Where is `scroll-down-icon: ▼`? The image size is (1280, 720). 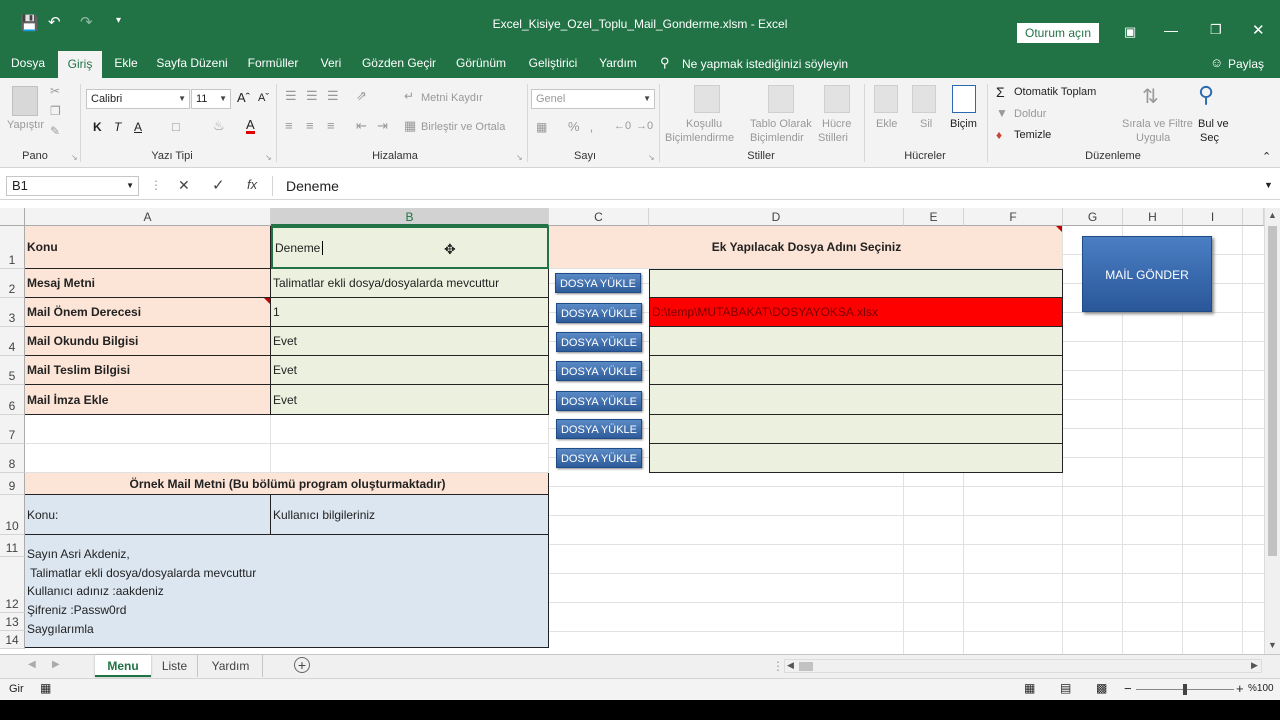 scroll-down-icon: ▼ is located at coordinates (1272, 645).